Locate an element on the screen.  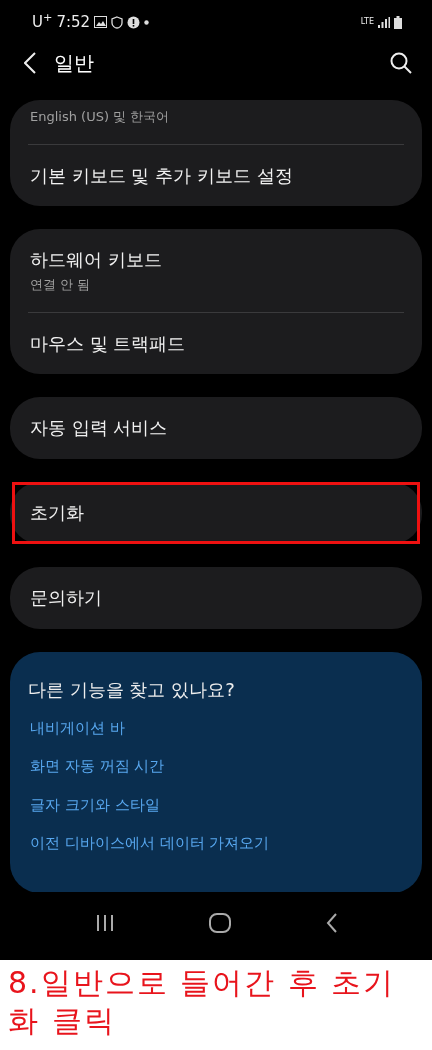
search-icon is located at coordinates (401, 63).